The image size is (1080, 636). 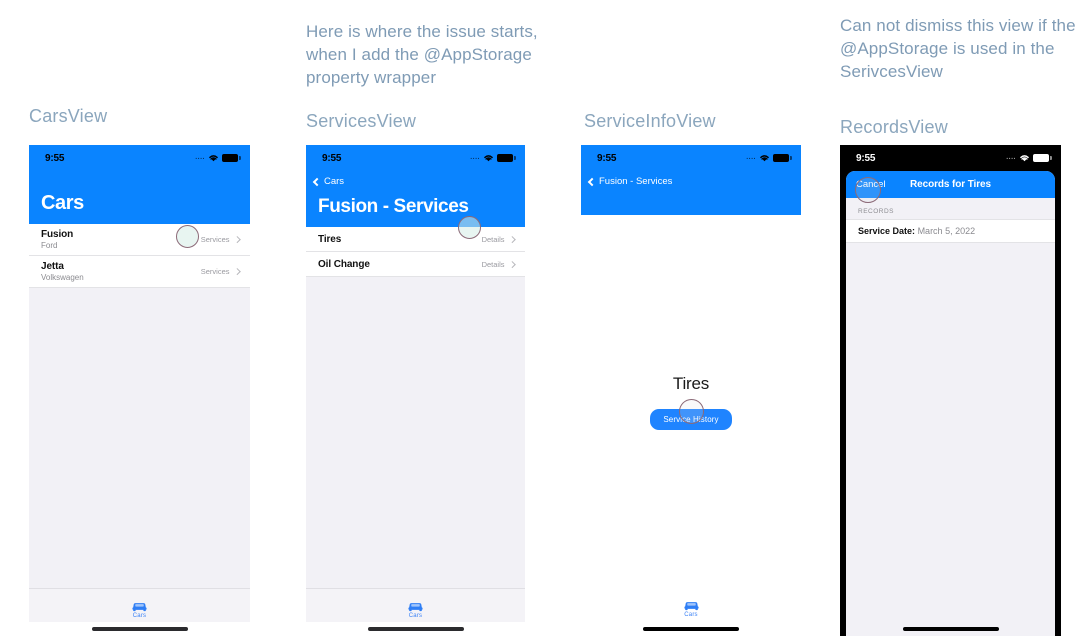 What do you see at coordinates (49, 245) in the screenshot?
I see `car-make: Ford` at bounding box center [49, 245].